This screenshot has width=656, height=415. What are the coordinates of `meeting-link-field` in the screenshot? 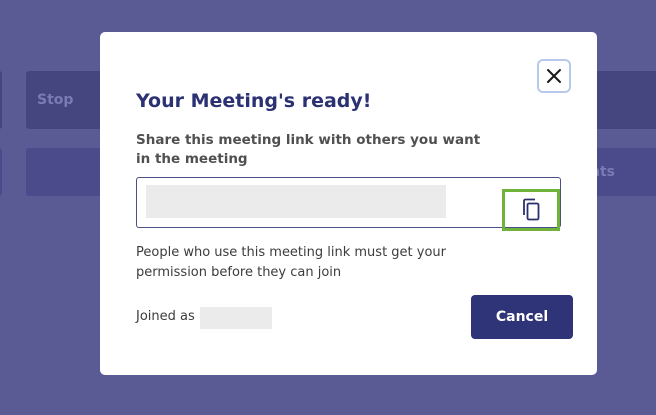 It's located at (348, 202).